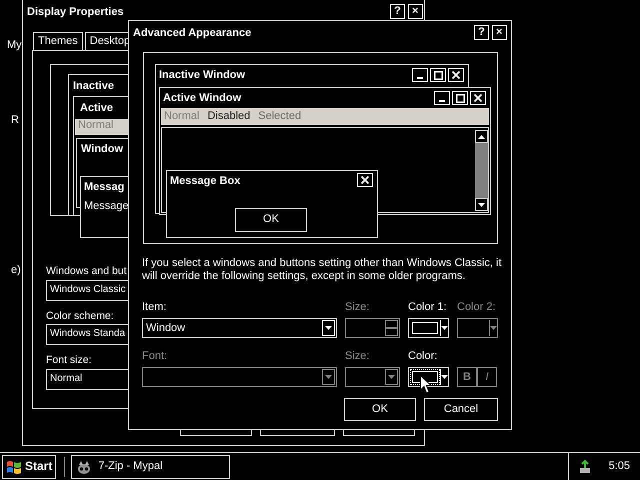 This screenshot has height=480, width=640. What do you see at coordinates (619, 467) in the screenshot?
I see `clock: 5:05` at bounding box center [619, 467].